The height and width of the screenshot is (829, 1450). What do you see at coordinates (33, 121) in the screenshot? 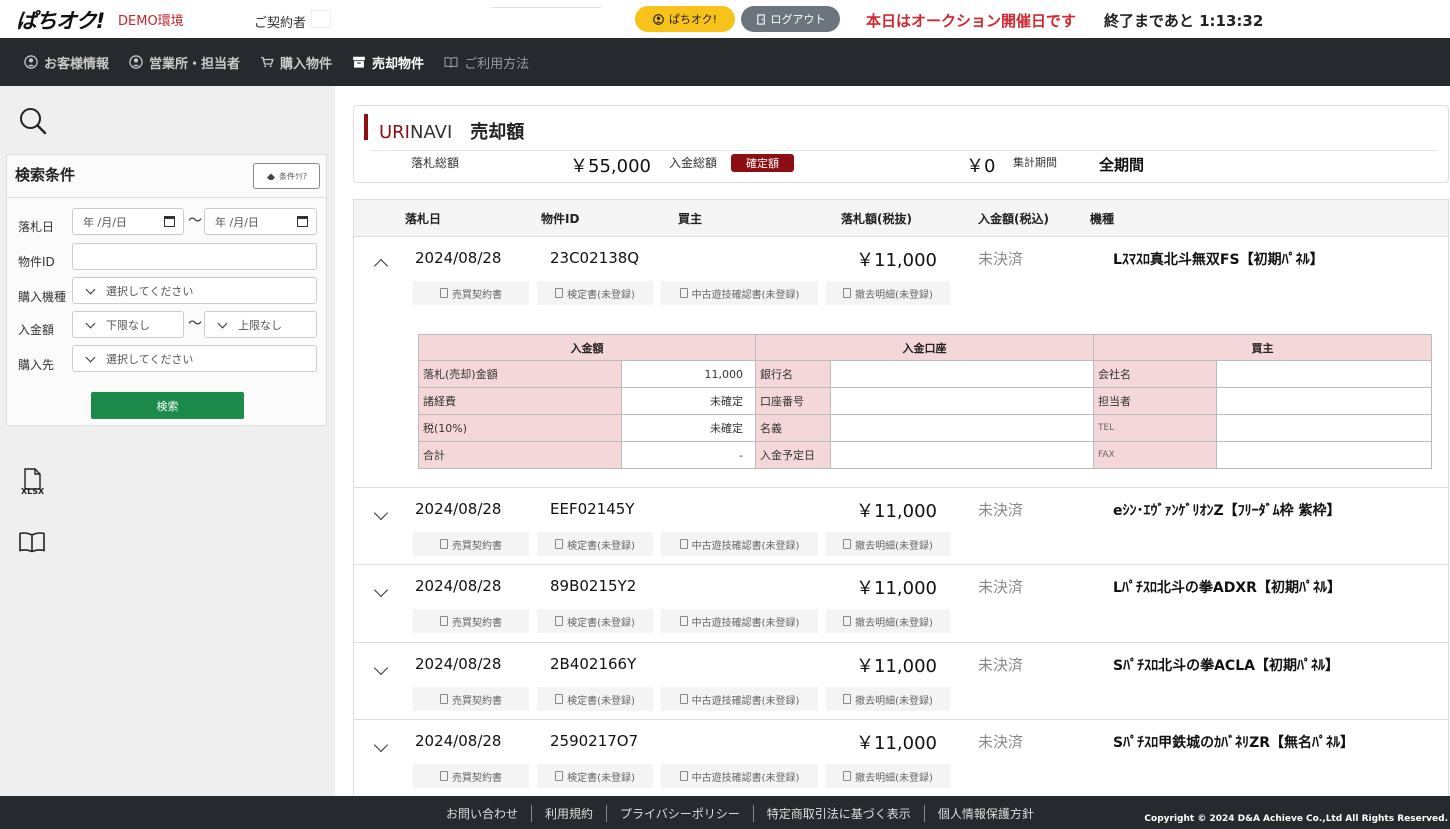
I see `search-icon` at bounding box center [33, 121].